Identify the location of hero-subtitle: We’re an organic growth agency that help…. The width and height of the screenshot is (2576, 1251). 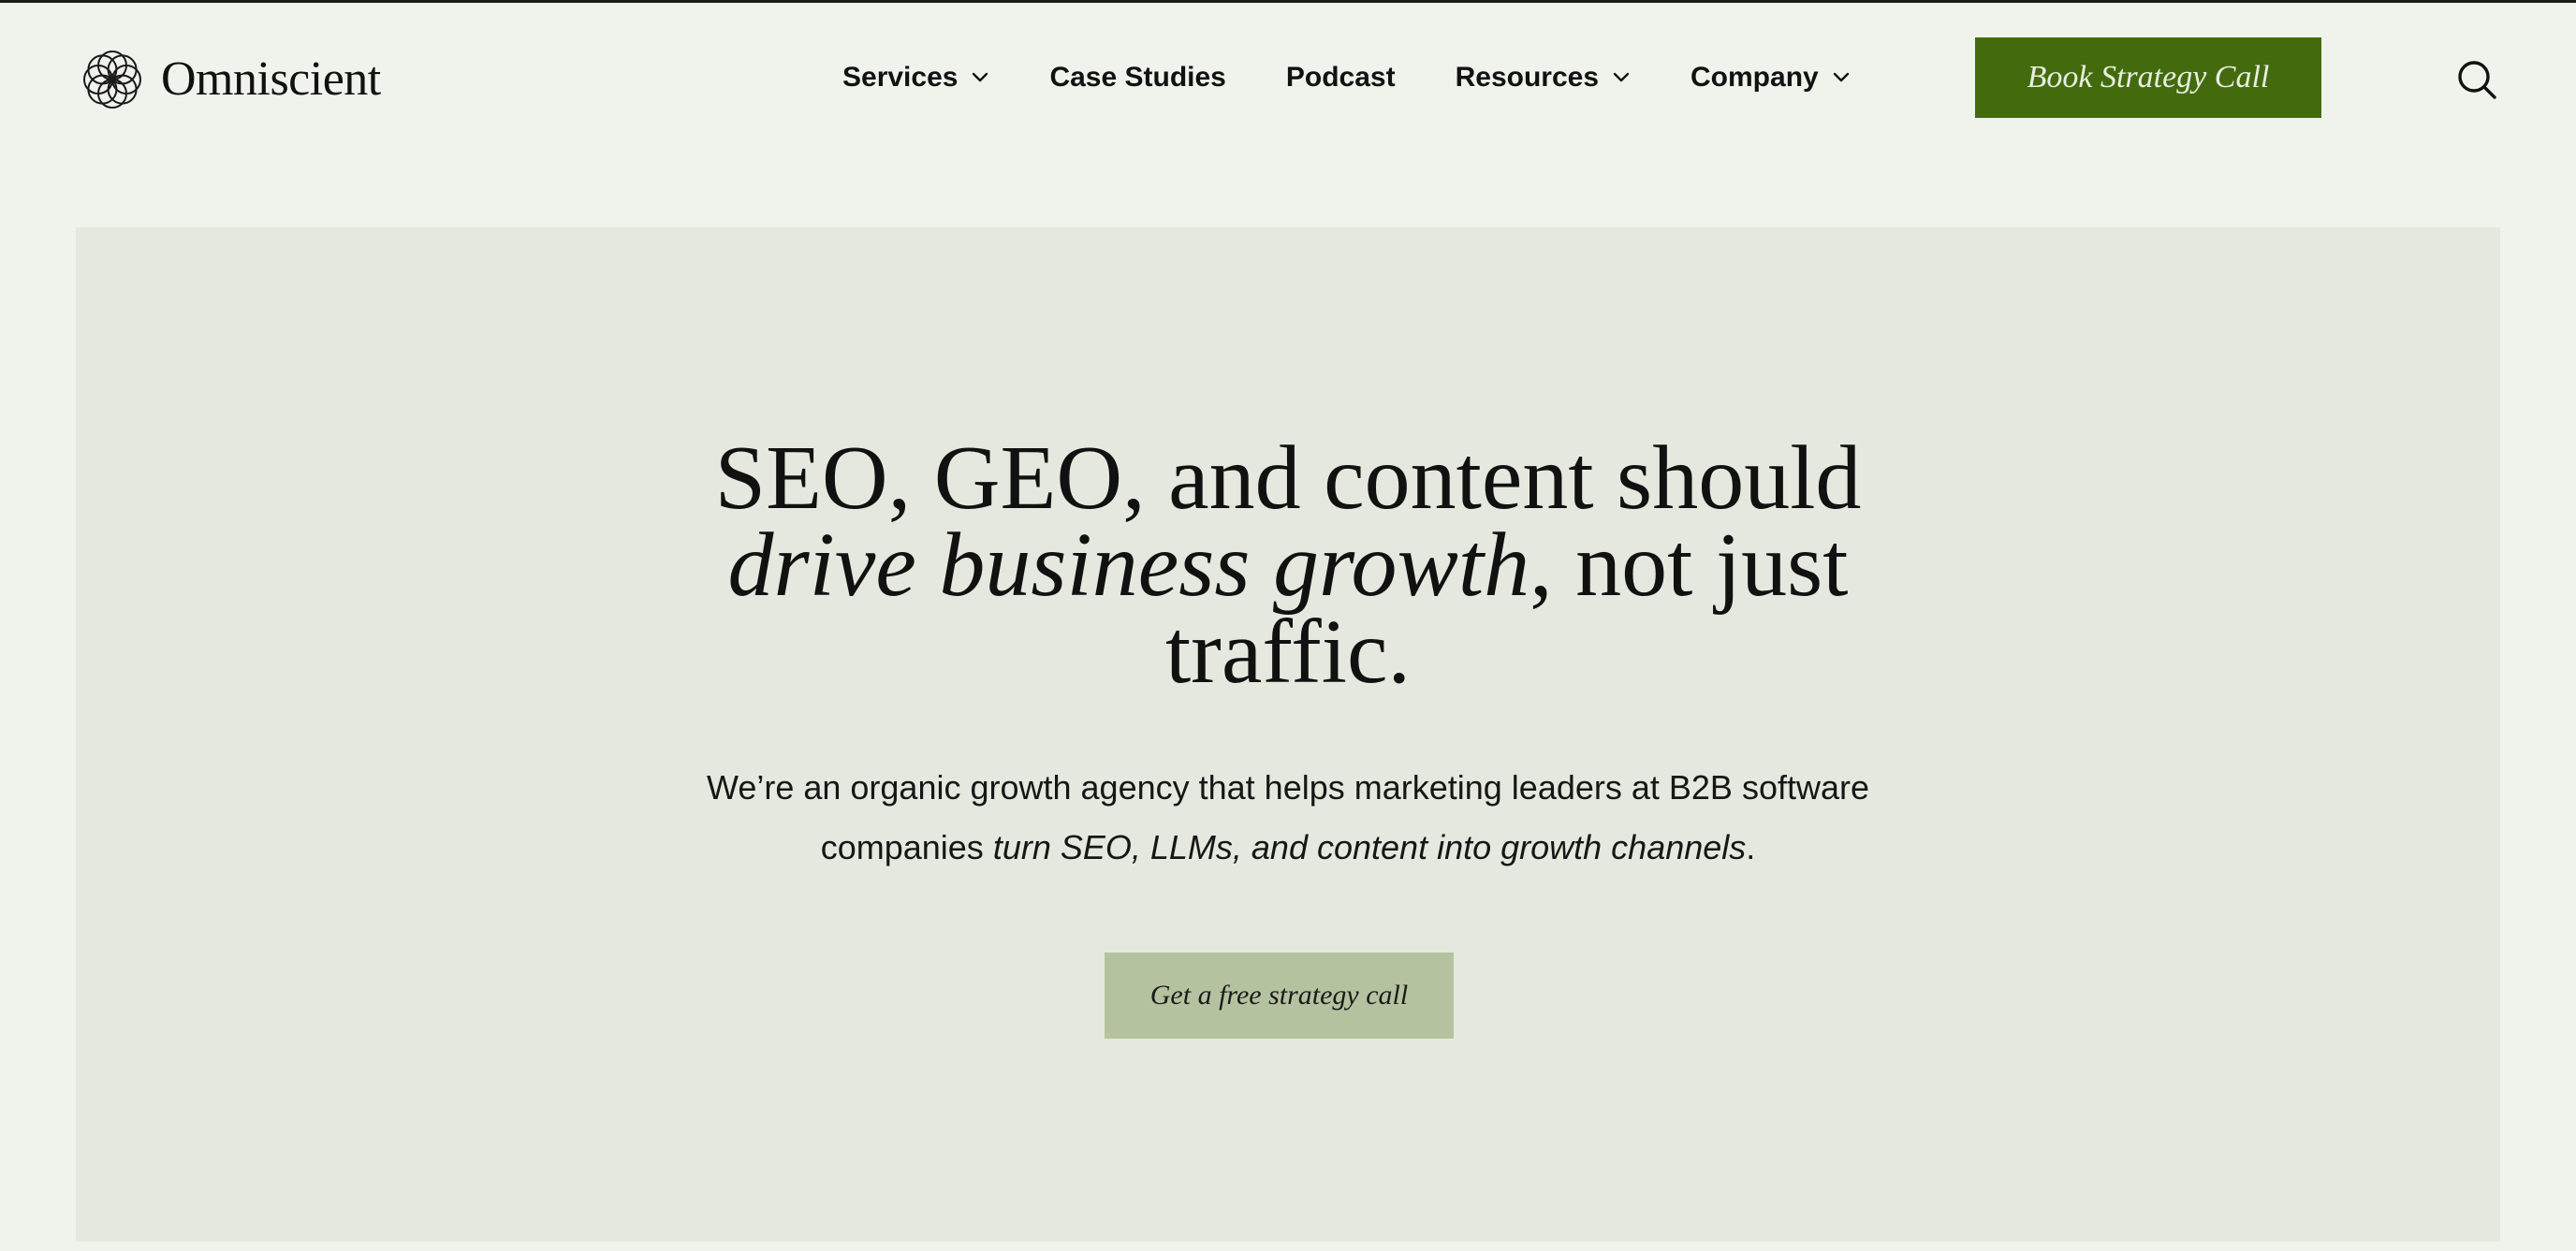
(1288, 818).